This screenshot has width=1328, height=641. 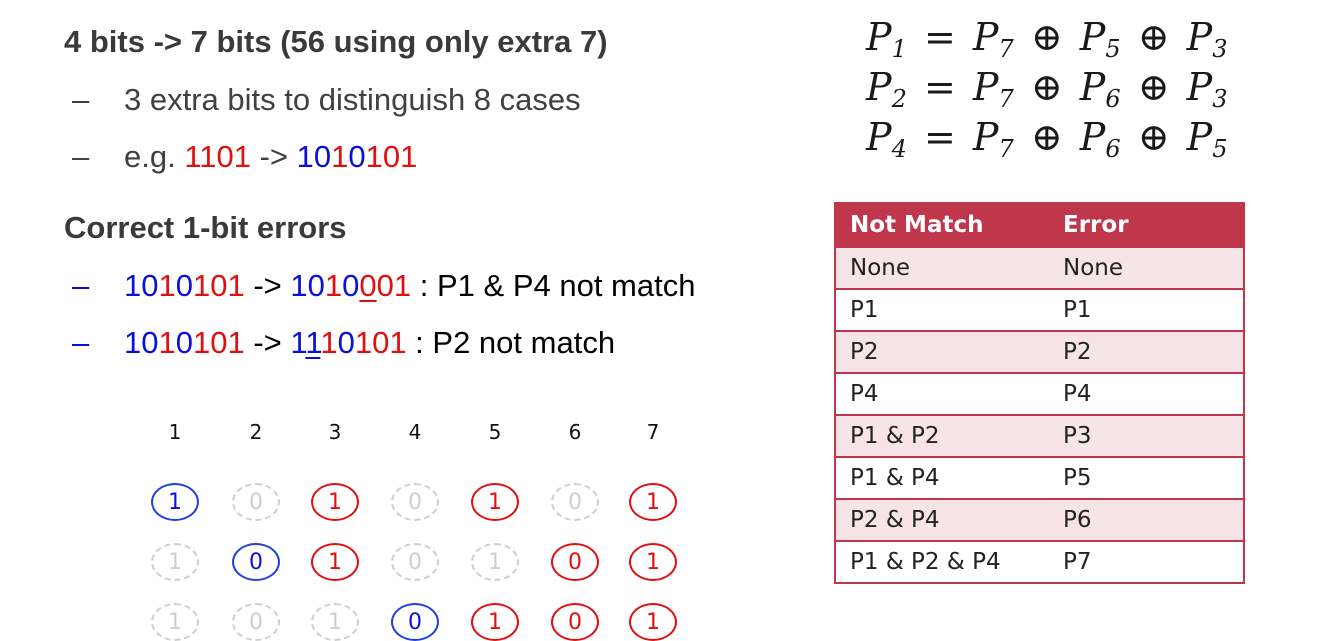 I want to click on example-data-bits: 1101, so click(x=217, y=156).